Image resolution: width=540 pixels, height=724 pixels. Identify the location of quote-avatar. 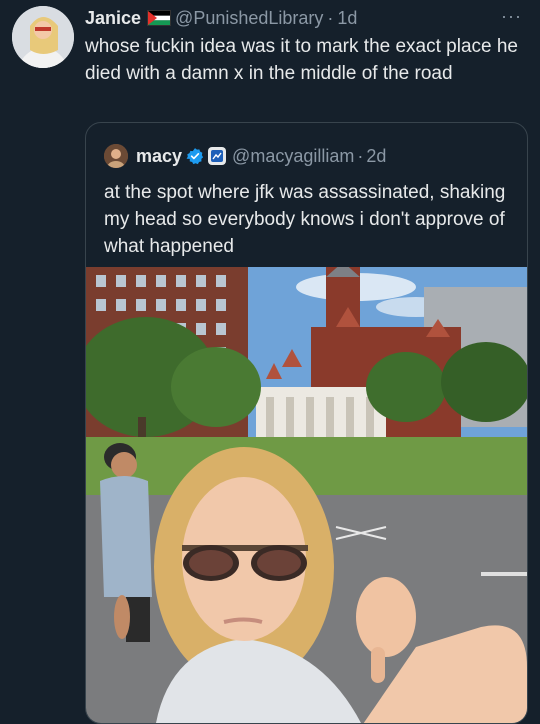
(116, 156).